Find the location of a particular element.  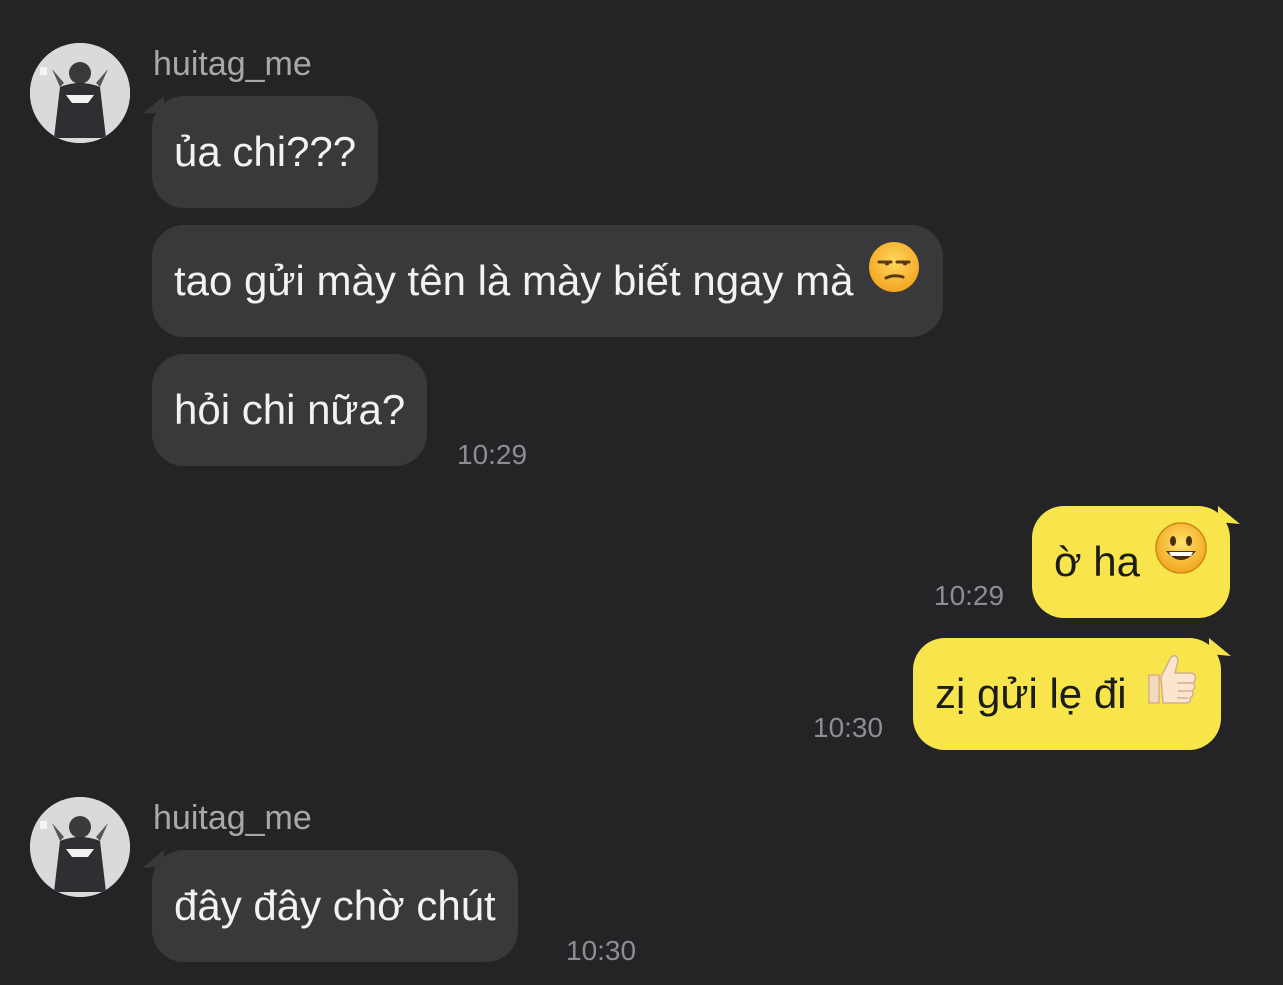

message-text: hỏi chi nữa? is located at coordinates (290, 409).